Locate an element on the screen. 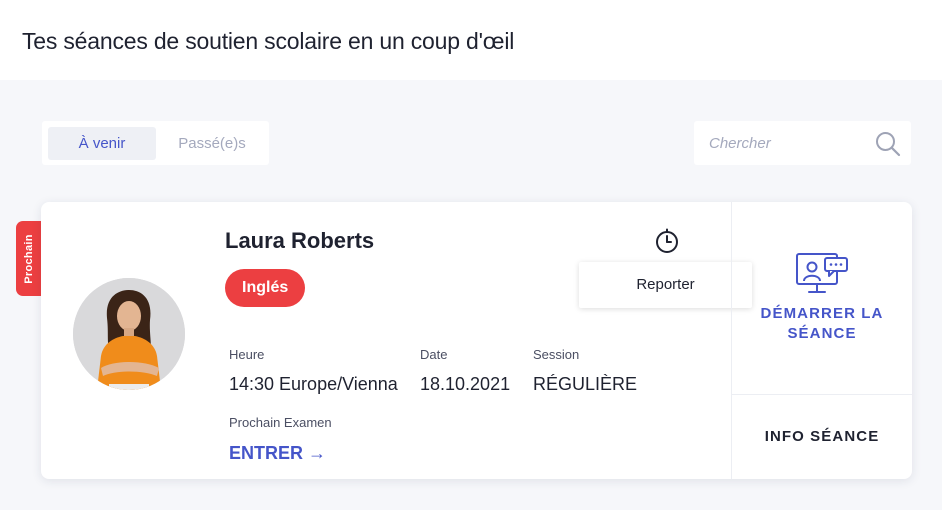 This screenshot has height=510, width=942. search-box is located at coordinates (802, 143).